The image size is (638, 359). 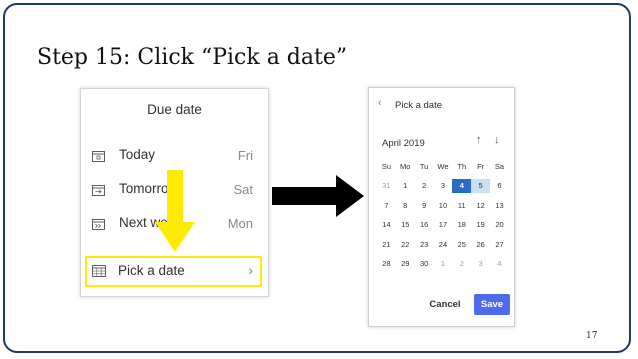 I want to click on calendar-day: 27, so click(x=499, y=245).